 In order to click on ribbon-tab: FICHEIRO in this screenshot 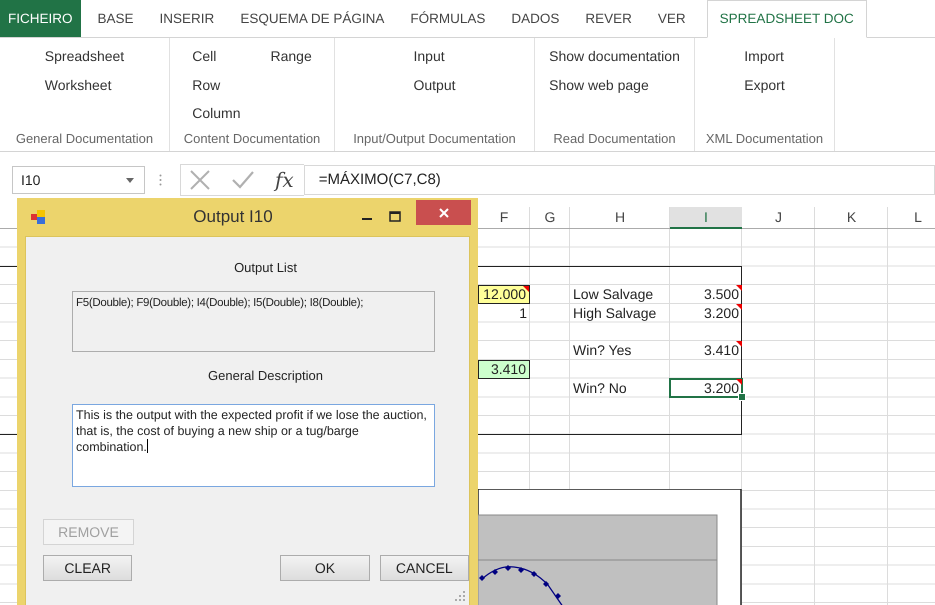, I will do `click(40, 18)`.